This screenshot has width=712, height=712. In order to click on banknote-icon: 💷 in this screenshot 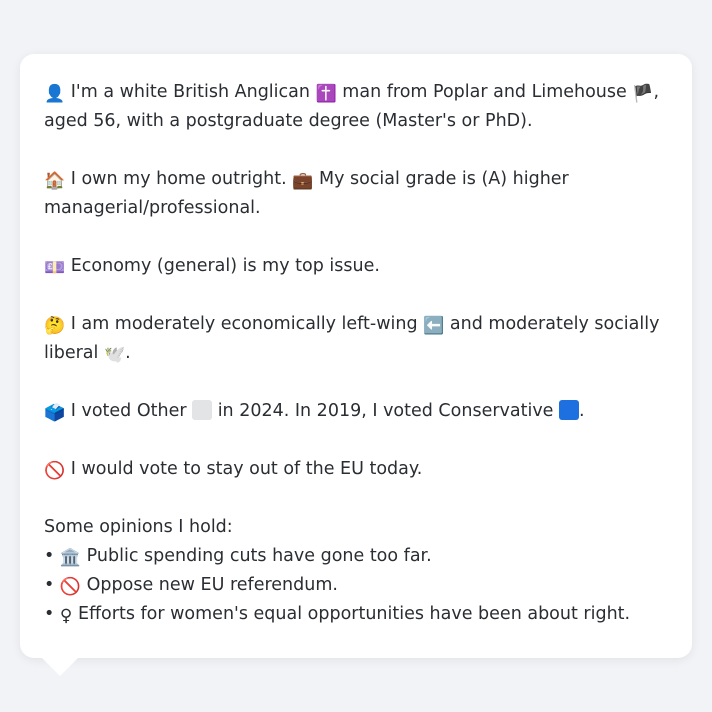, I will do `click(55, 268)`.